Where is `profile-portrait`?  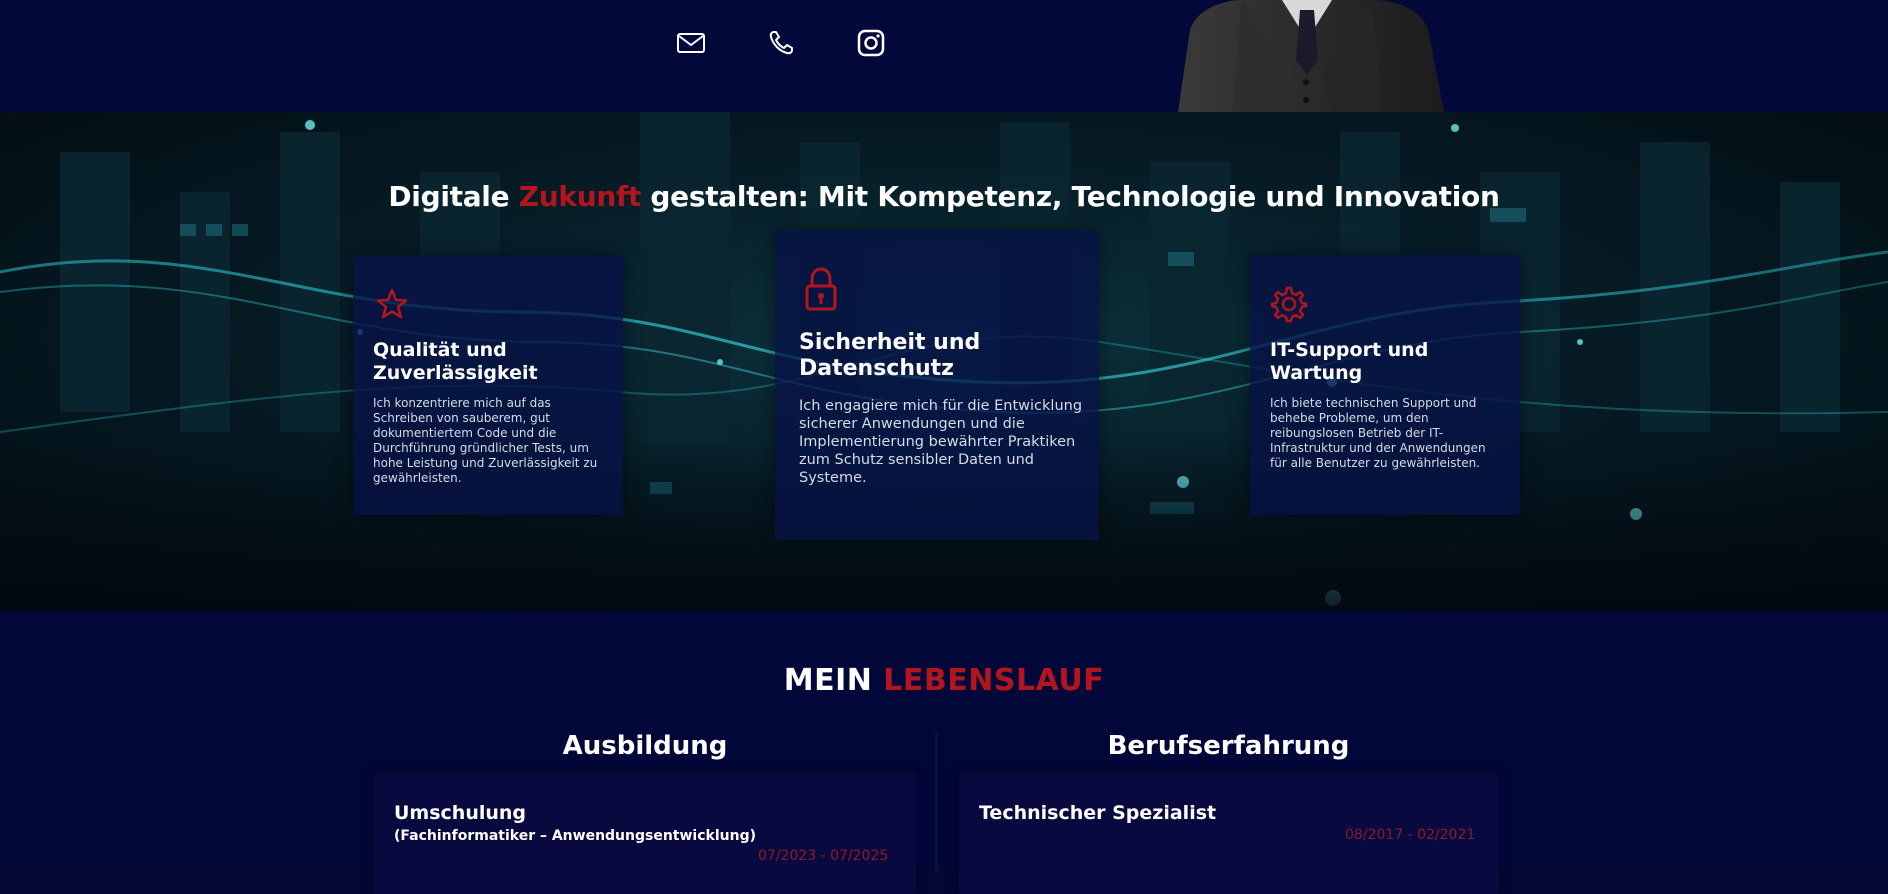 profile-portrait is located at coordinates (1308, 56).